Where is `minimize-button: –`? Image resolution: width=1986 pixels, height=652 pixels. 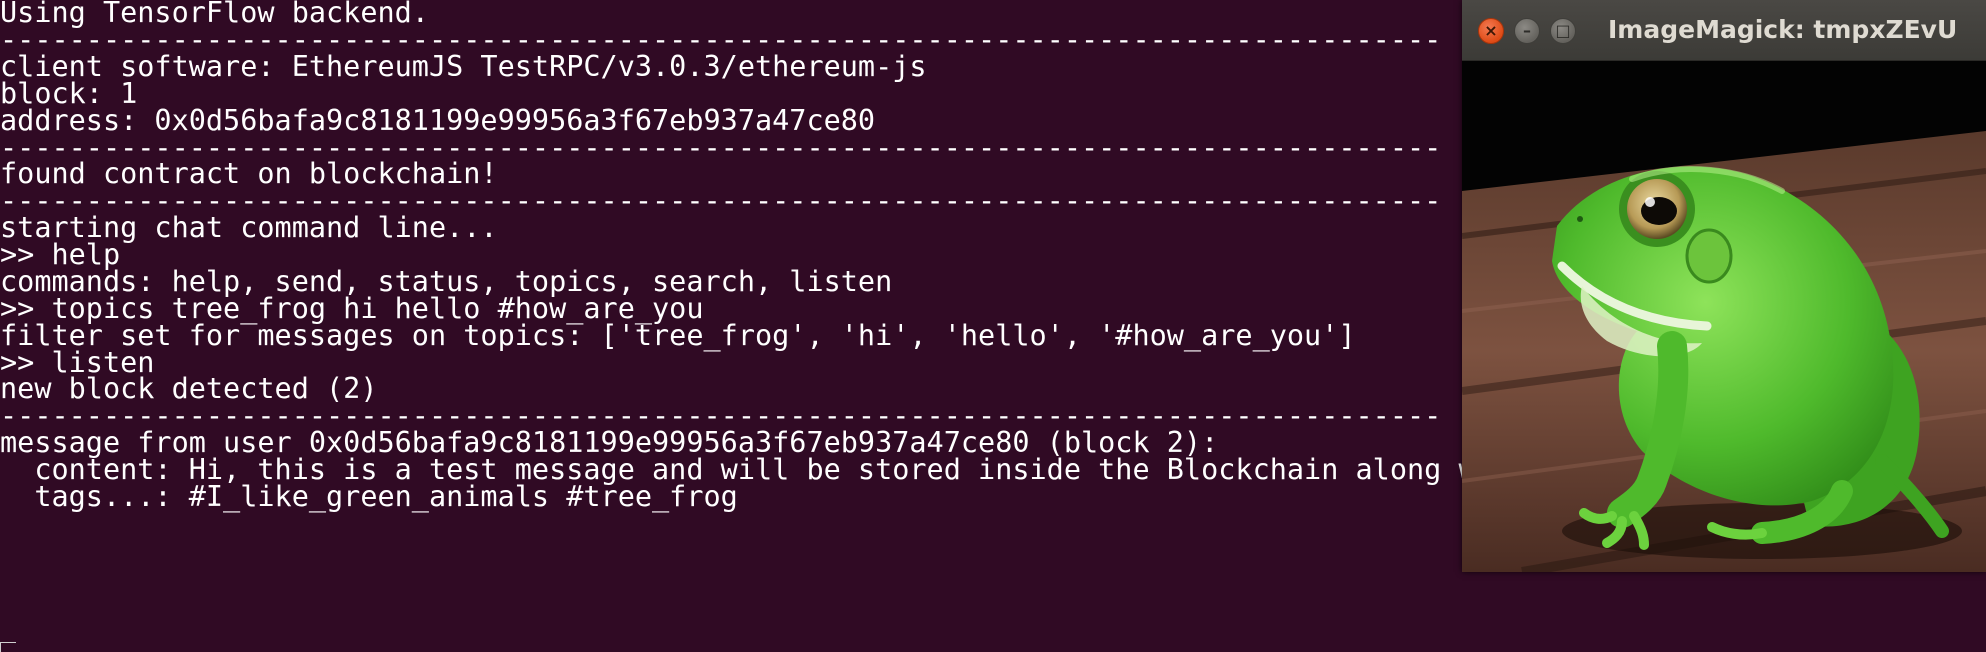
minimize-button: – is located at coordinates (1527, 31).